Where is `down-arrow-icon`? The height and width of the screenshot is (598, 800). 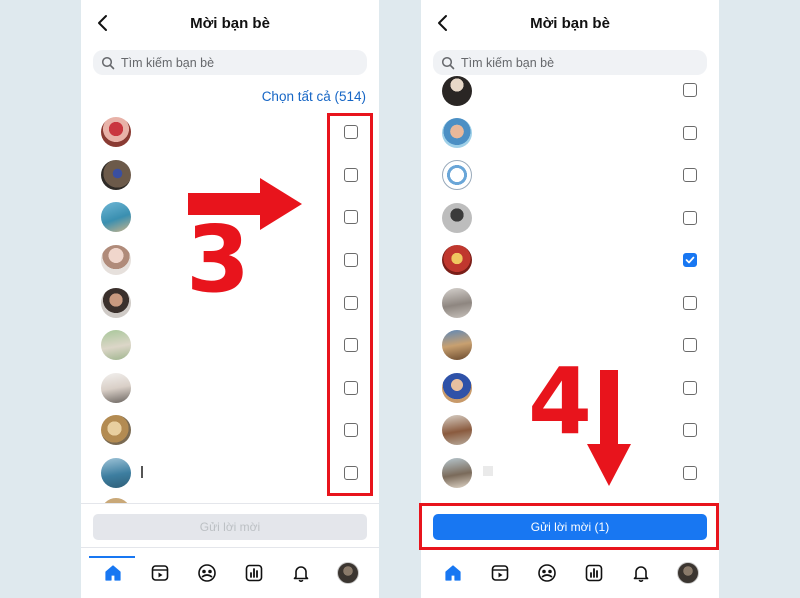
down-arrow-icon is located at coordinates (609, 428).